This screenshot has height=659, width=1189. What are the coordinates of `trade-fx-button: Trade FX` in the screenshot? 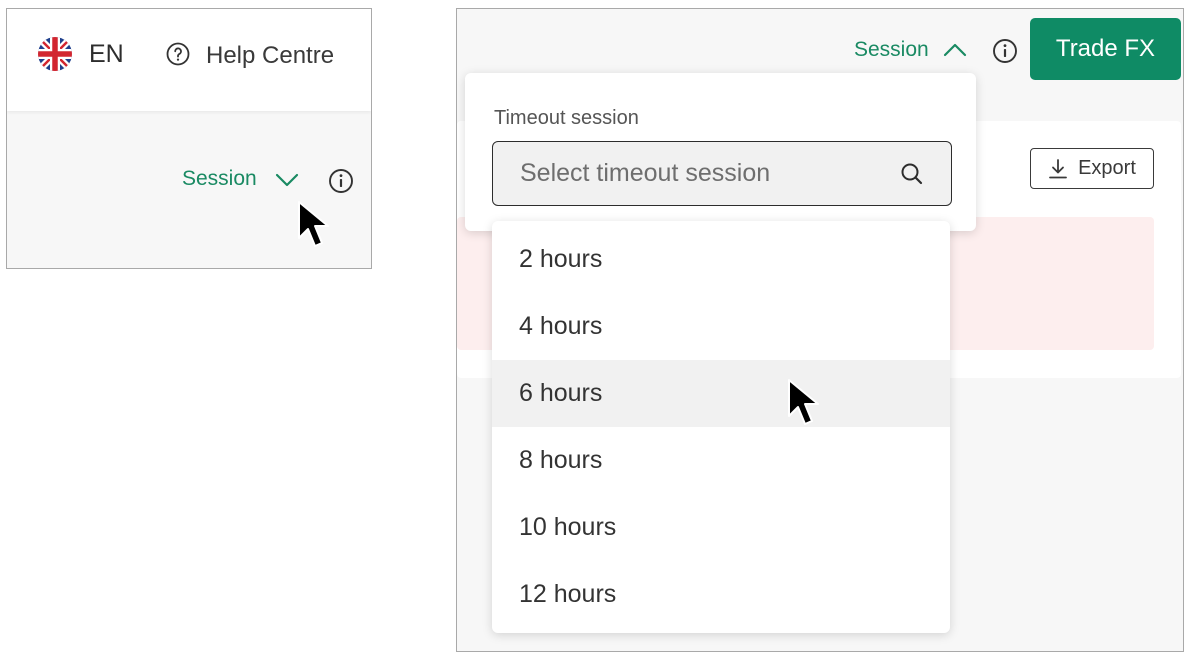 It's located at (1105, 49).